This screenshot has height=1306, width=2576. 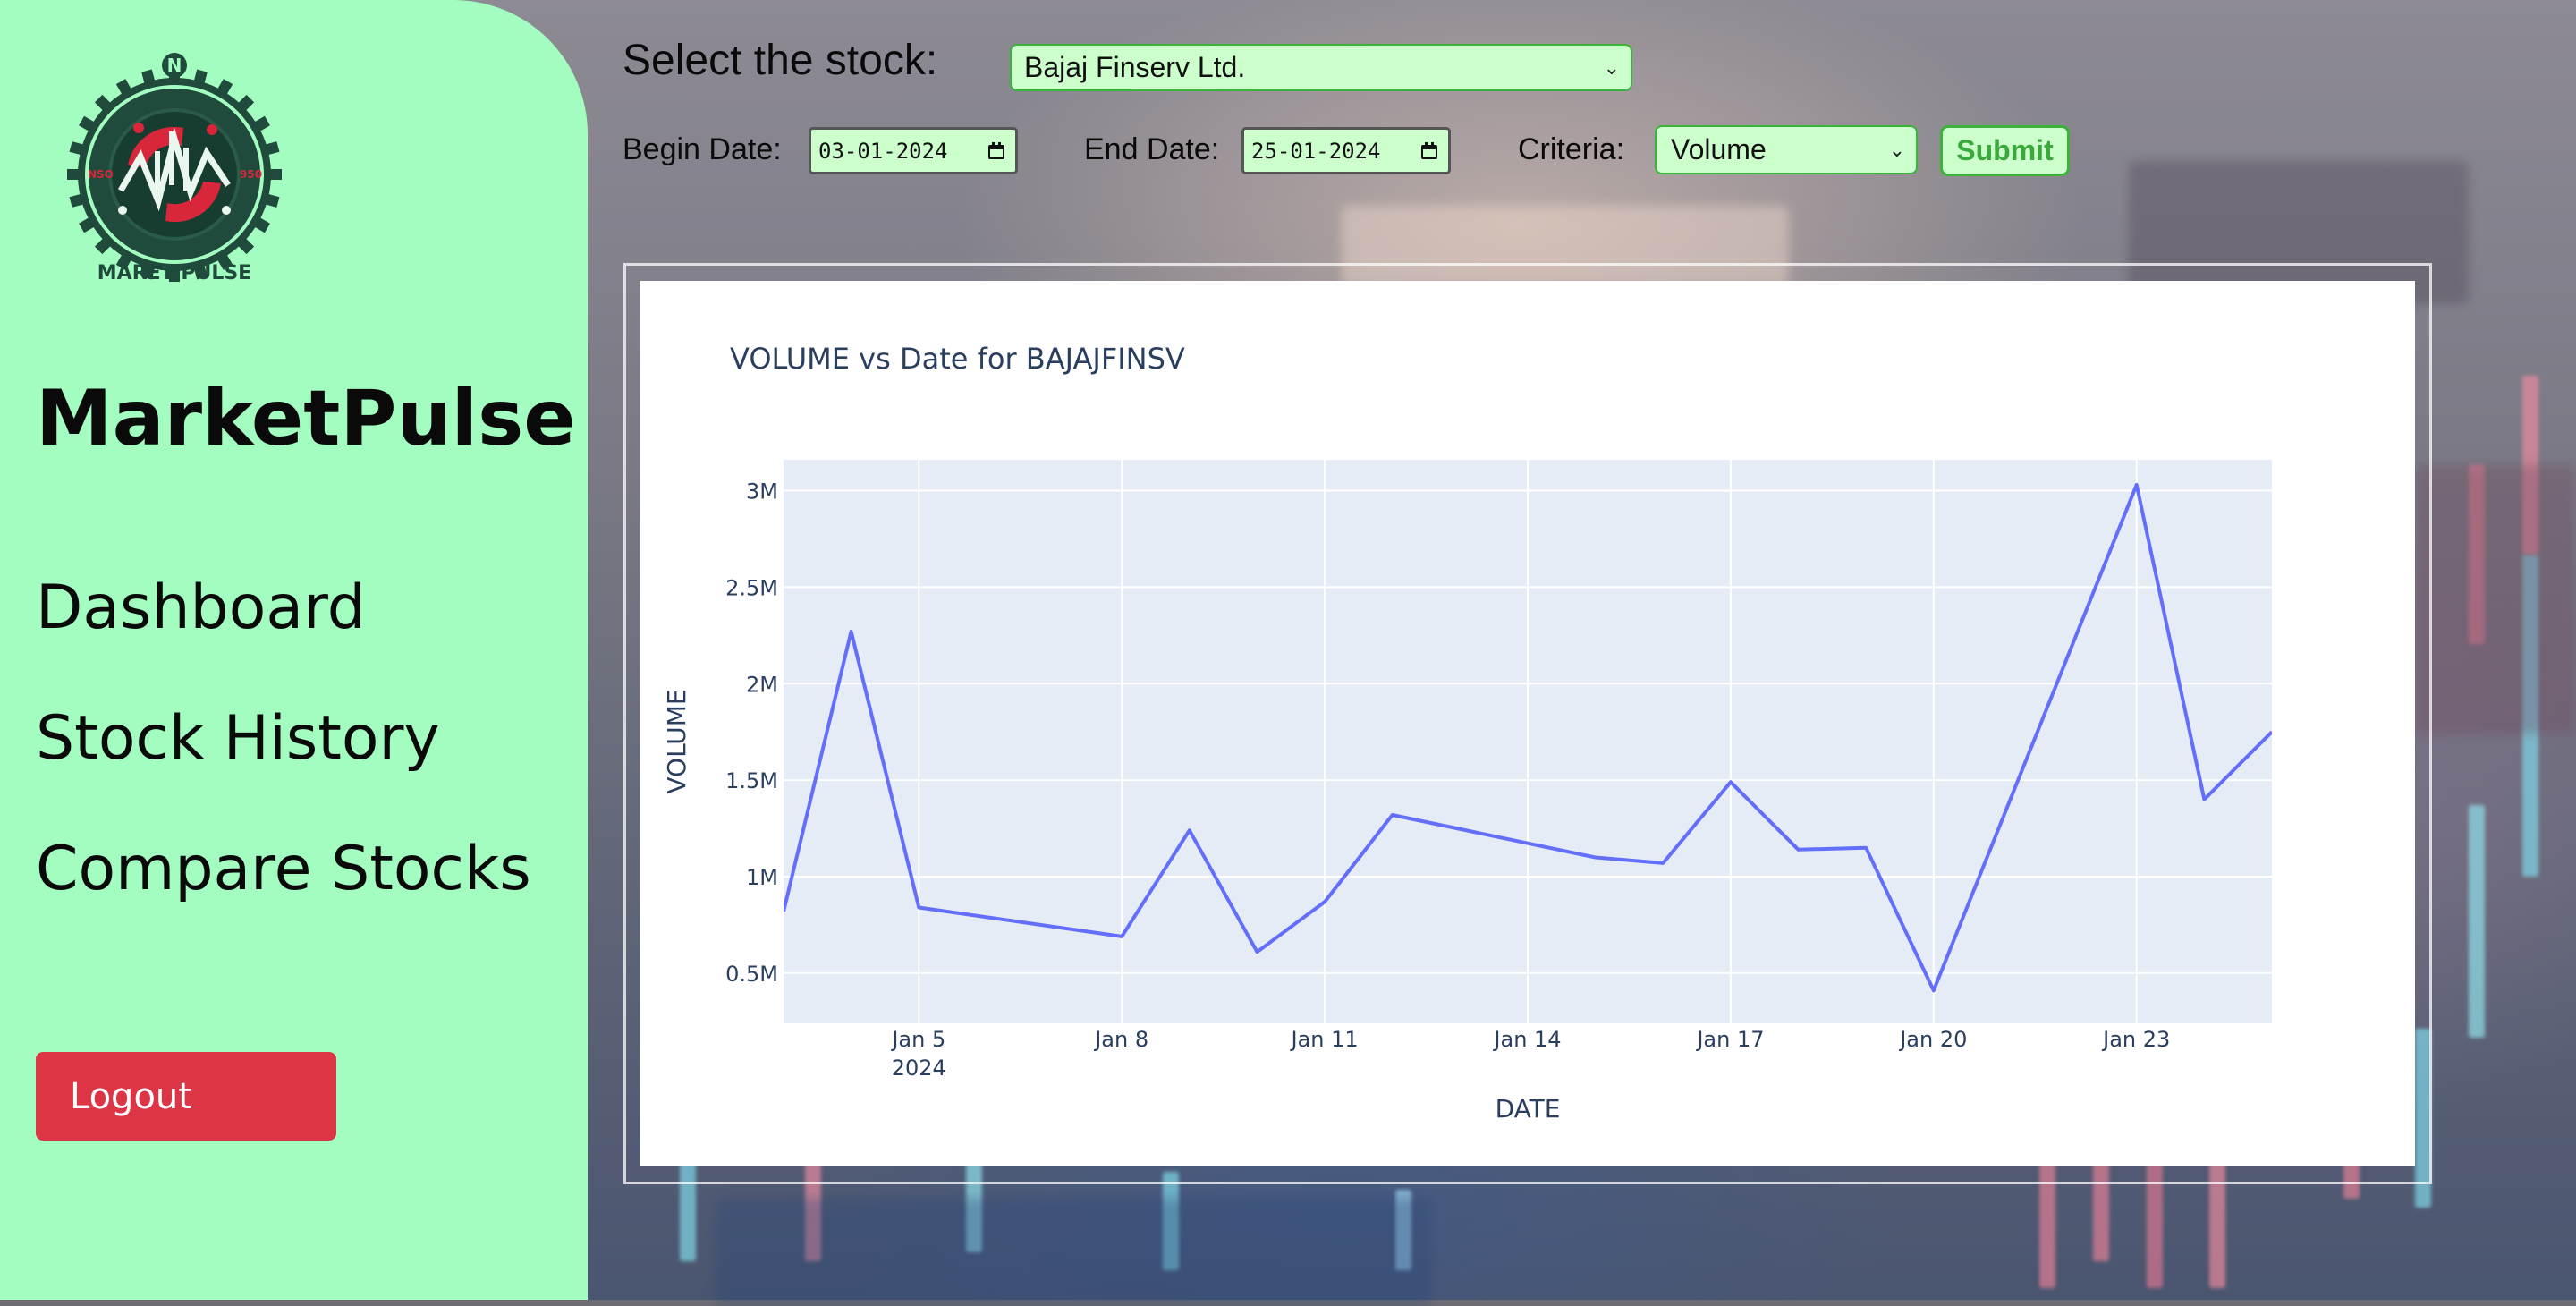 I want to click on end-date-value: 25-01-2024, so click(x=1316, y=151).